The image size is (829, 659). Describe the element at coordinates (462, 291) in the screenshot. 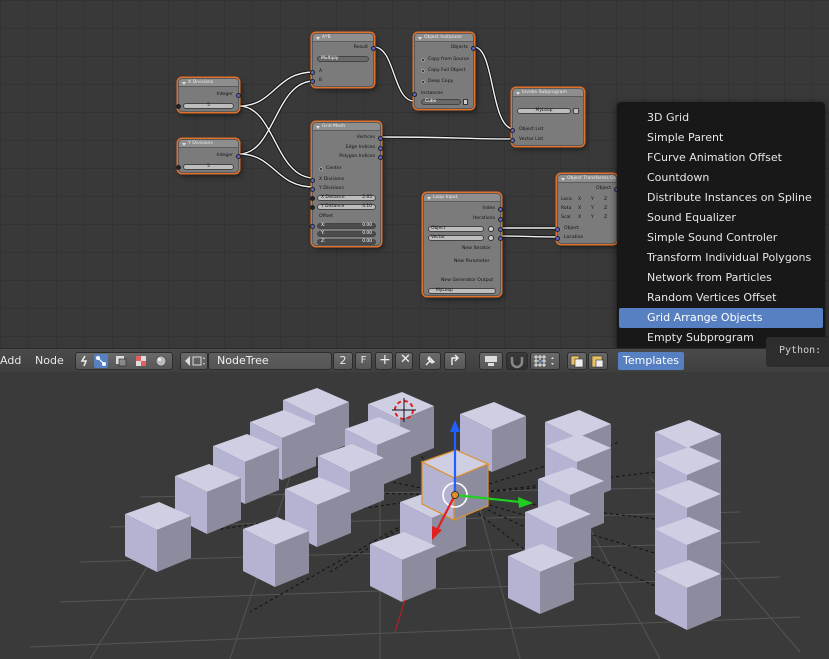

I see `loop-name-field: MyLoop` at that location.